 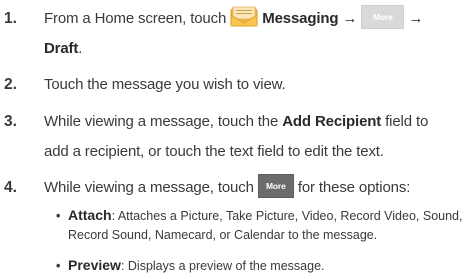 I want to click on step-text-post: field to, so click(x=407, y=121).